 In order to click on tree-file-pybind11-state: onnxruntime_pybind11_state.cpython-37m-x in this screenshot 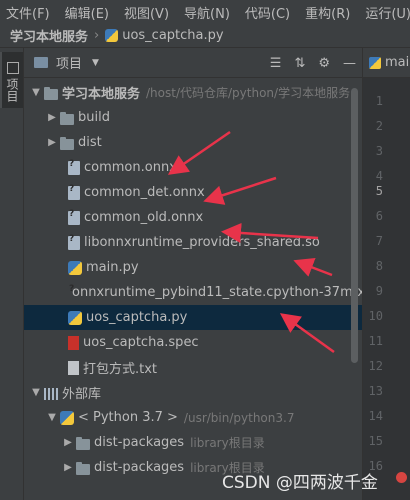, I will do `click(193, 292)`.